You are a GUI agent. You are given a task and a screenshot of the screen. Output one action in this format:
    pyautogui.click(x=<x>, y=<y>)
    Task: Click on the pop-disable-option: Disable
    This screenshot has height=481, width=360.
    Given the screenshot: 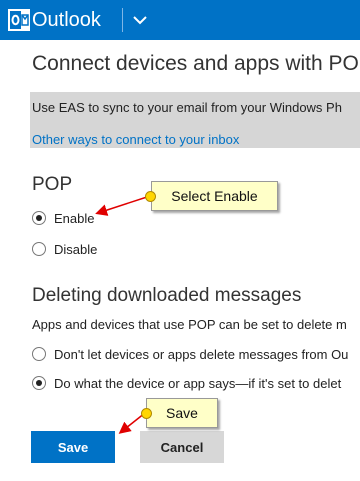 What is the action you would take?
    pyautogui.click(x=64, y=249)
    